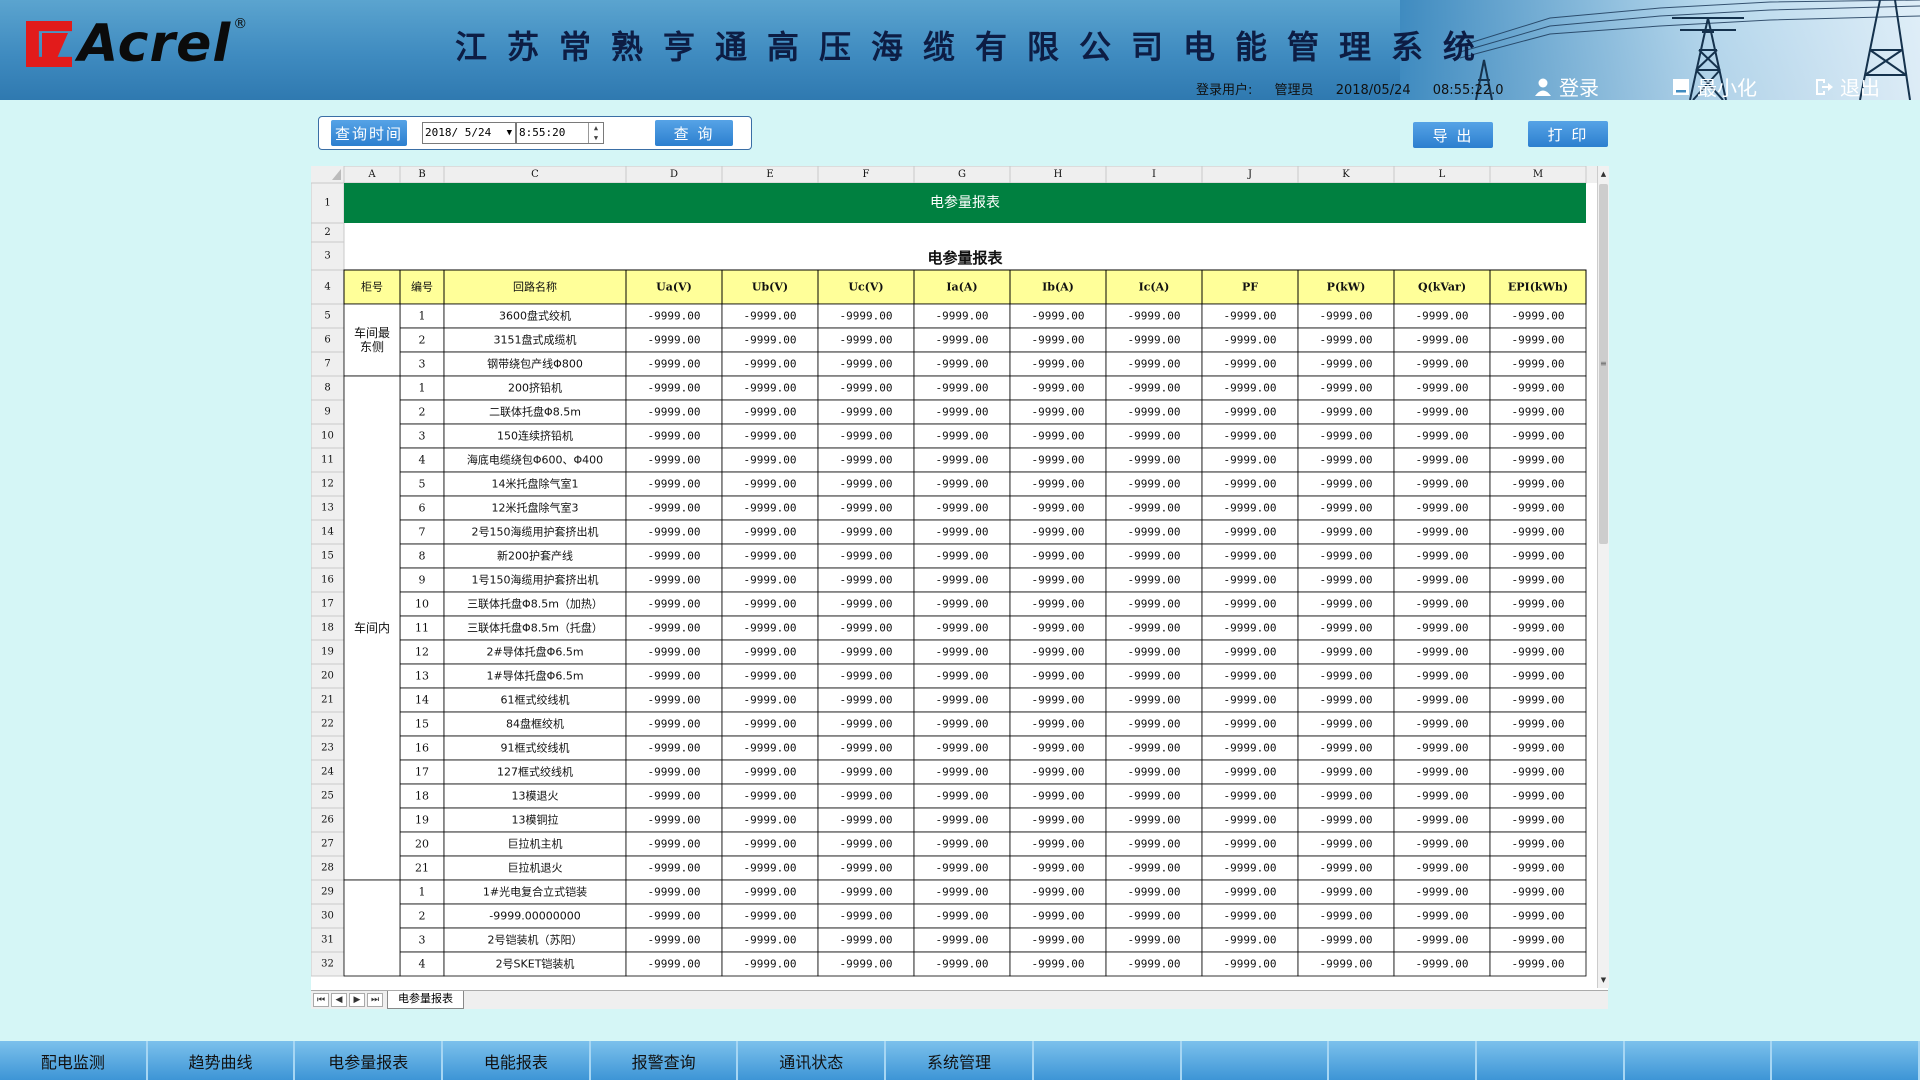 The image size is (1920, 1080). Describe the element at coordinates (1453, 135) in the screenshot. I see `export-button: 导 出` at that location.